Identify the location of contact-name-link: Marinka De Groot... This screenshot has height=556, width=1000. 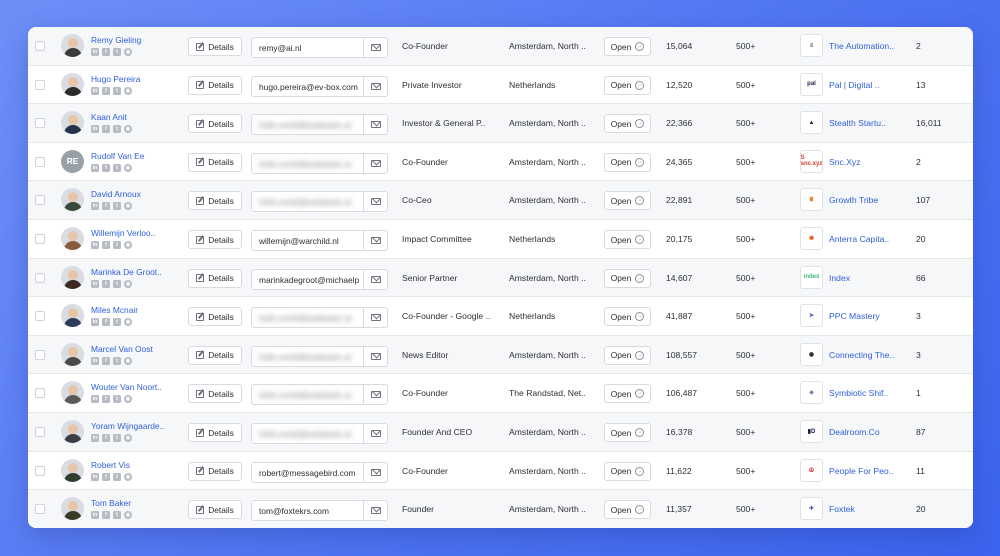
(133, 272).